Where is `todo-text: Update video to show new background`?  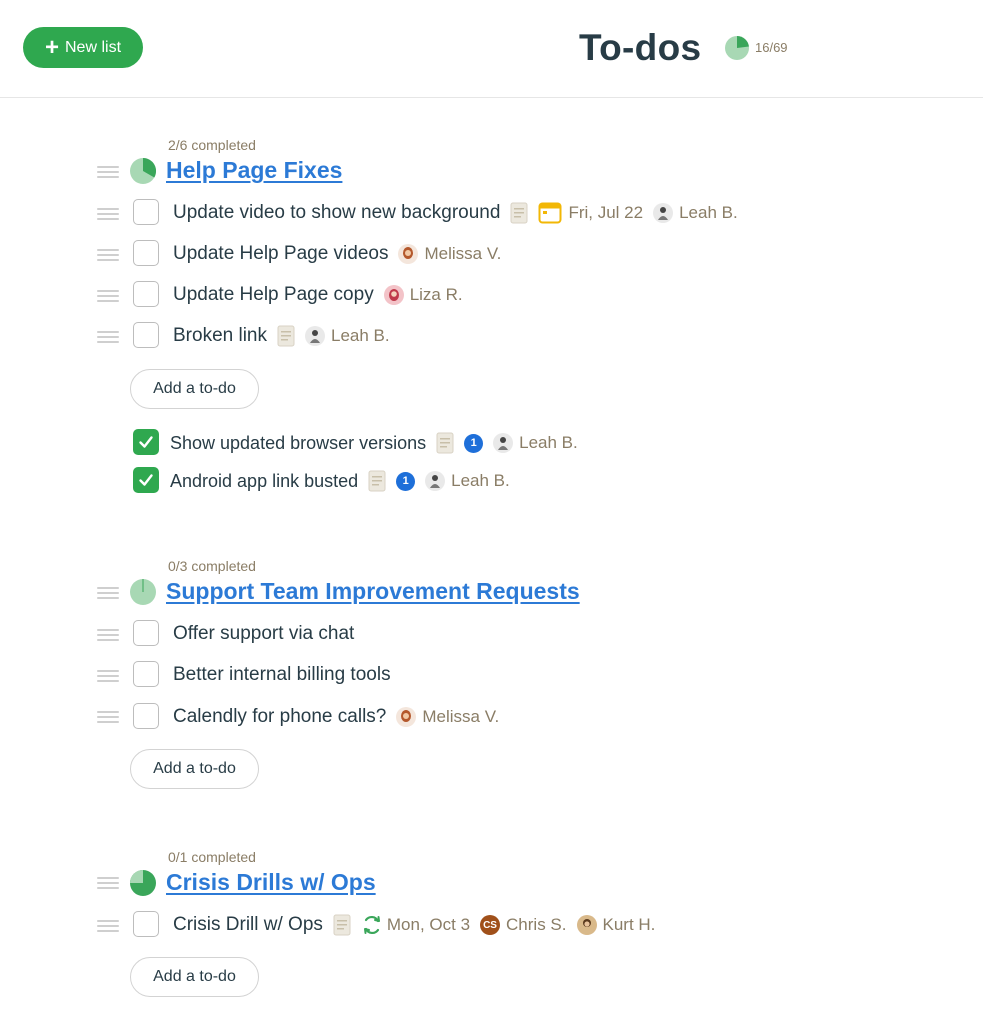
todo-text: Update video to show new background is located at coordinates (337, 212).